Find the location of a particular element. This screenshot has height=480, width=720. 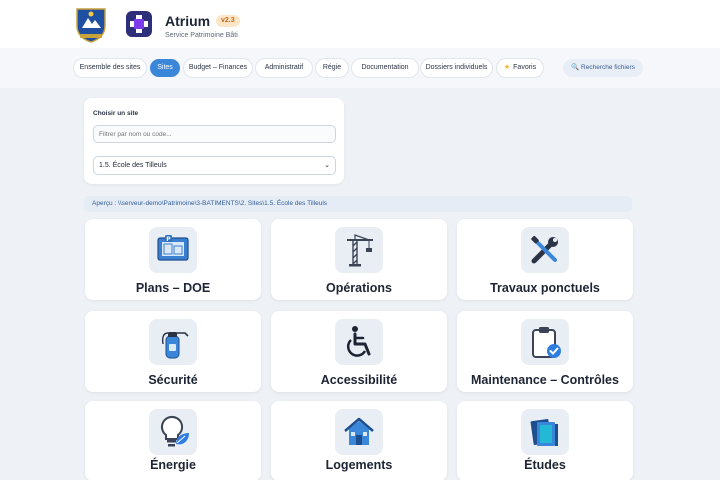

crane-icon is located at coordinates (360, 250).